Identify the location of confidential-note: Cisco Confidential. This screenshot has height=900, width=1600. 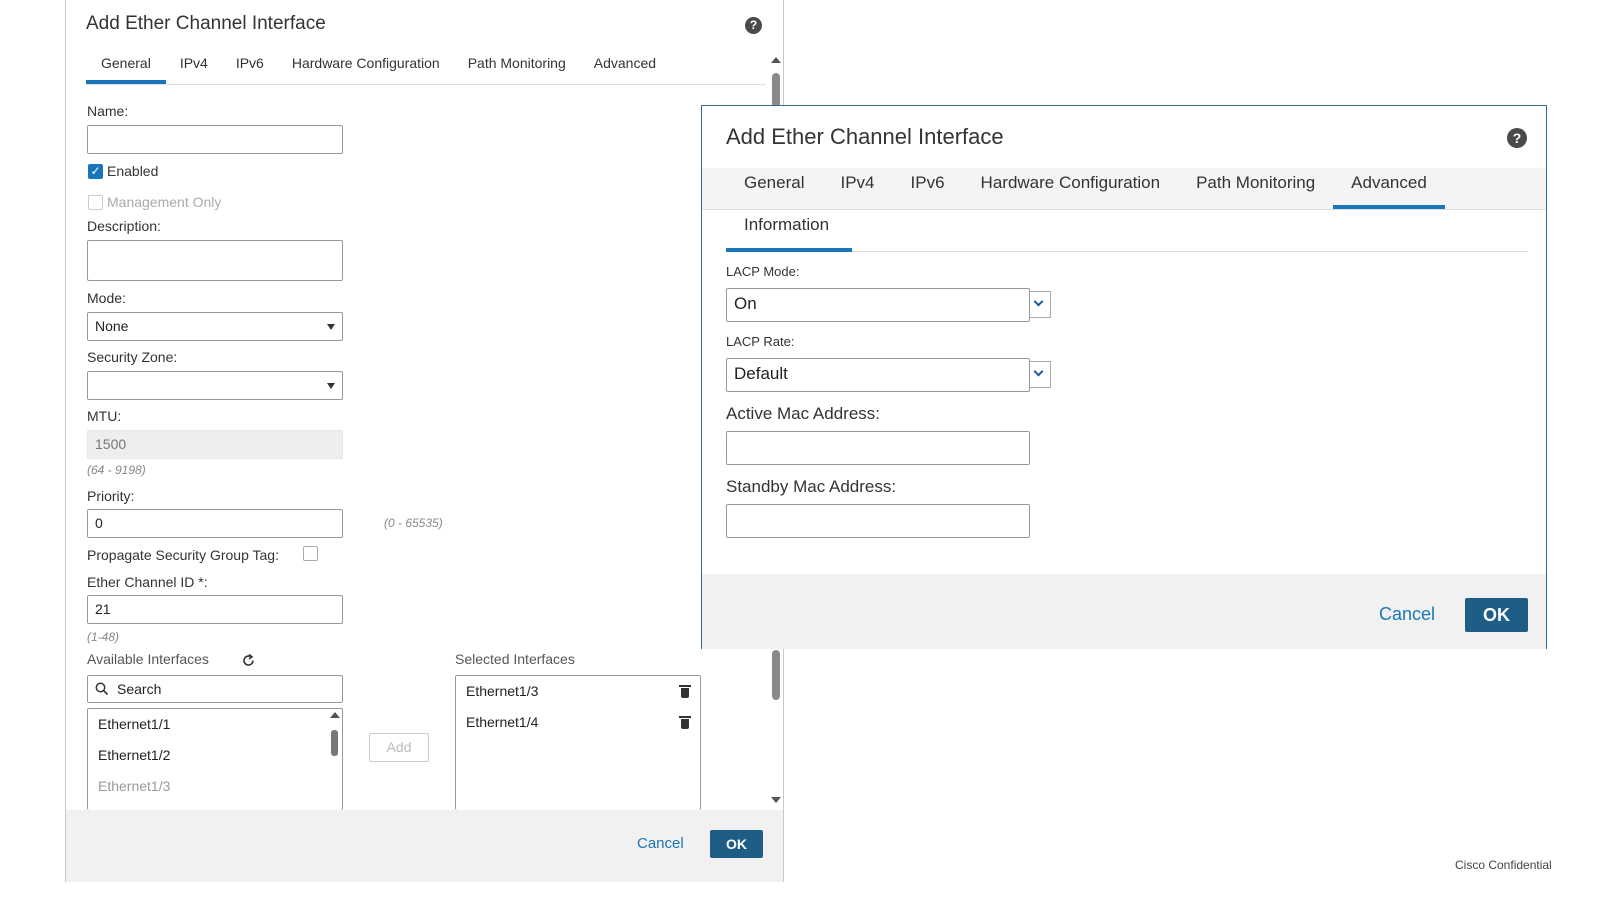
(1503, 865).